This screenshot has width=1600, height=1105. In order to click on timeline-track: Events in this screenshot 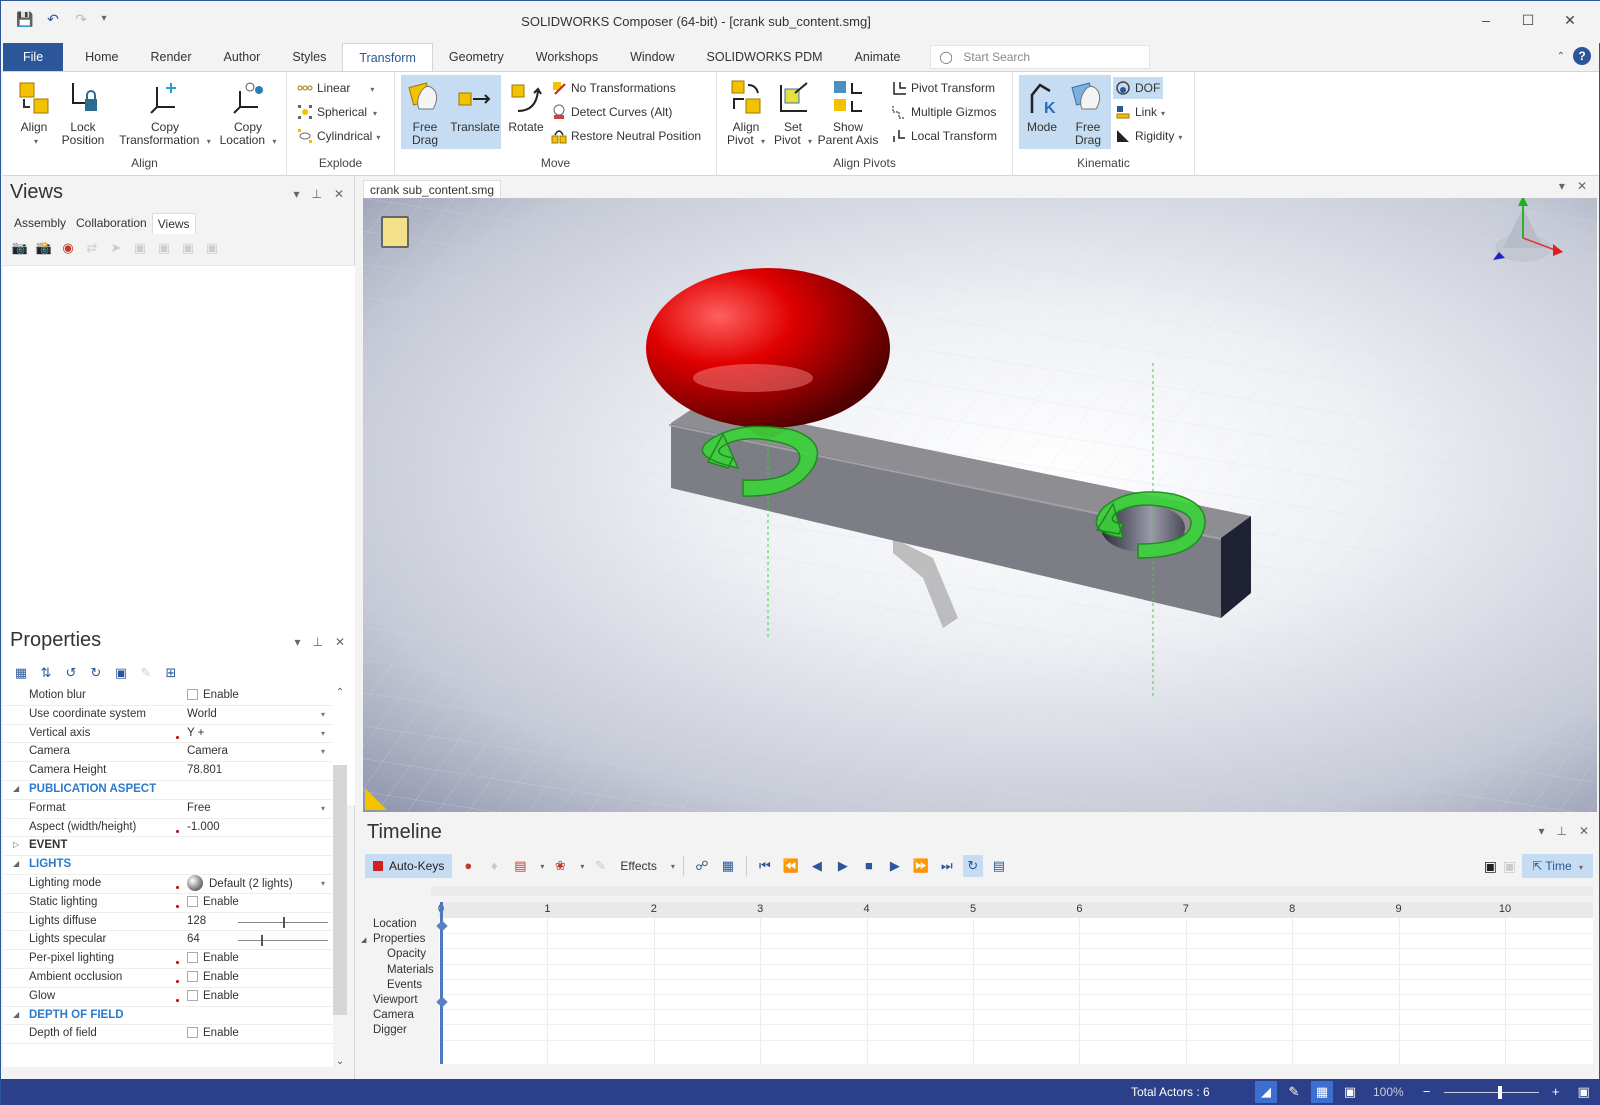, I will do `click(396, 986)`.